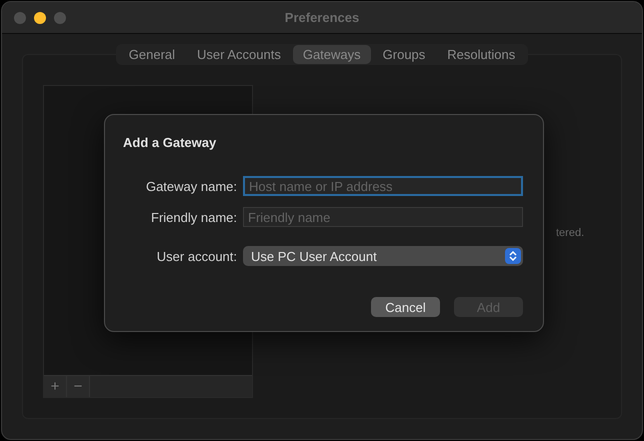 The width and height of the screenshot is (644, 441). Describe the element at coordinates (322, 17) in the screenshot. I see `window-title: Preferences` at that location.